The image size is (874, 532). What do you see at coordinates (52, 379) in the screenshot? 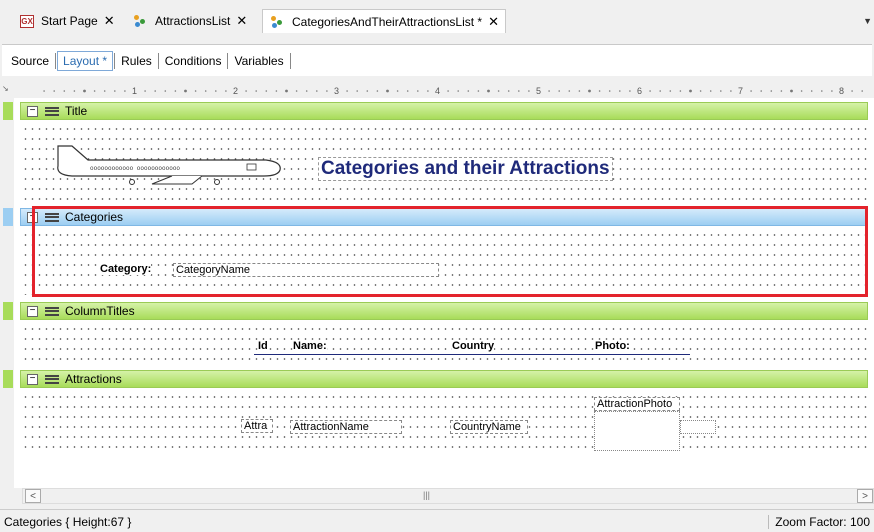
I see `band-lines-icon` at bounding box center [52, 379].